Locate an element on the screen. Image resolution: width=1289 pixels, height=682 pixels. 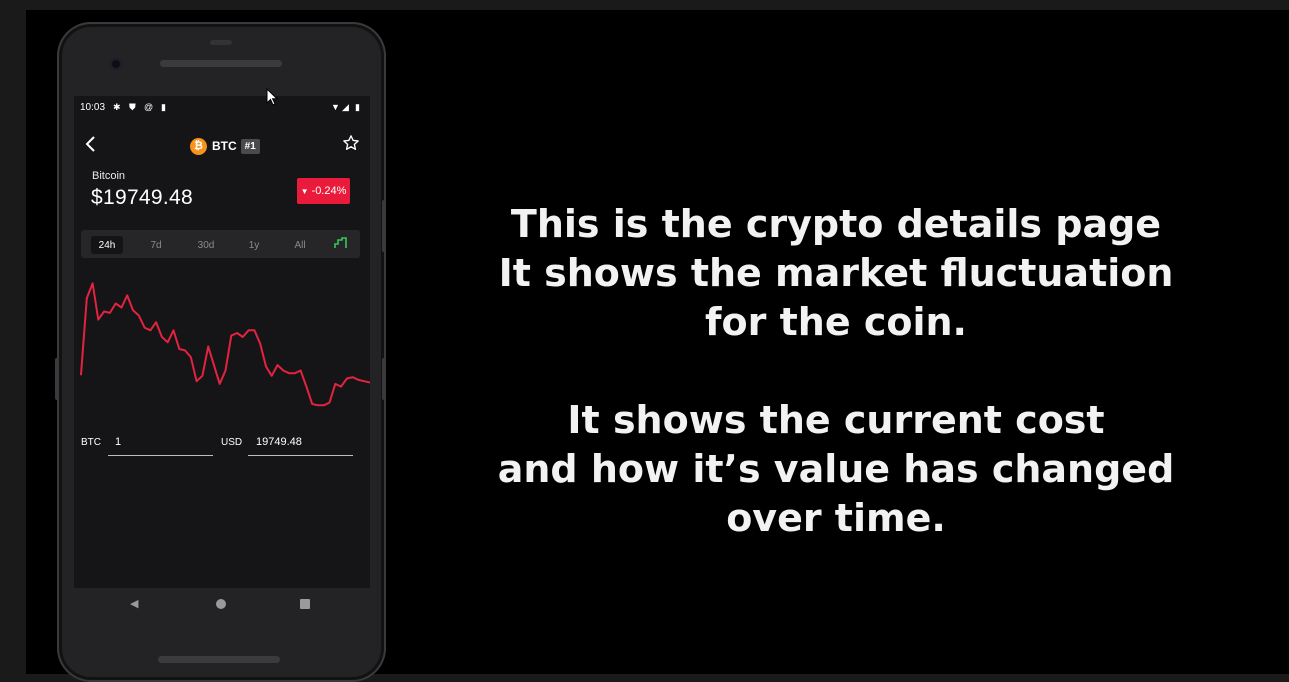
front-camera-icon is located at coordinates (116, 64).